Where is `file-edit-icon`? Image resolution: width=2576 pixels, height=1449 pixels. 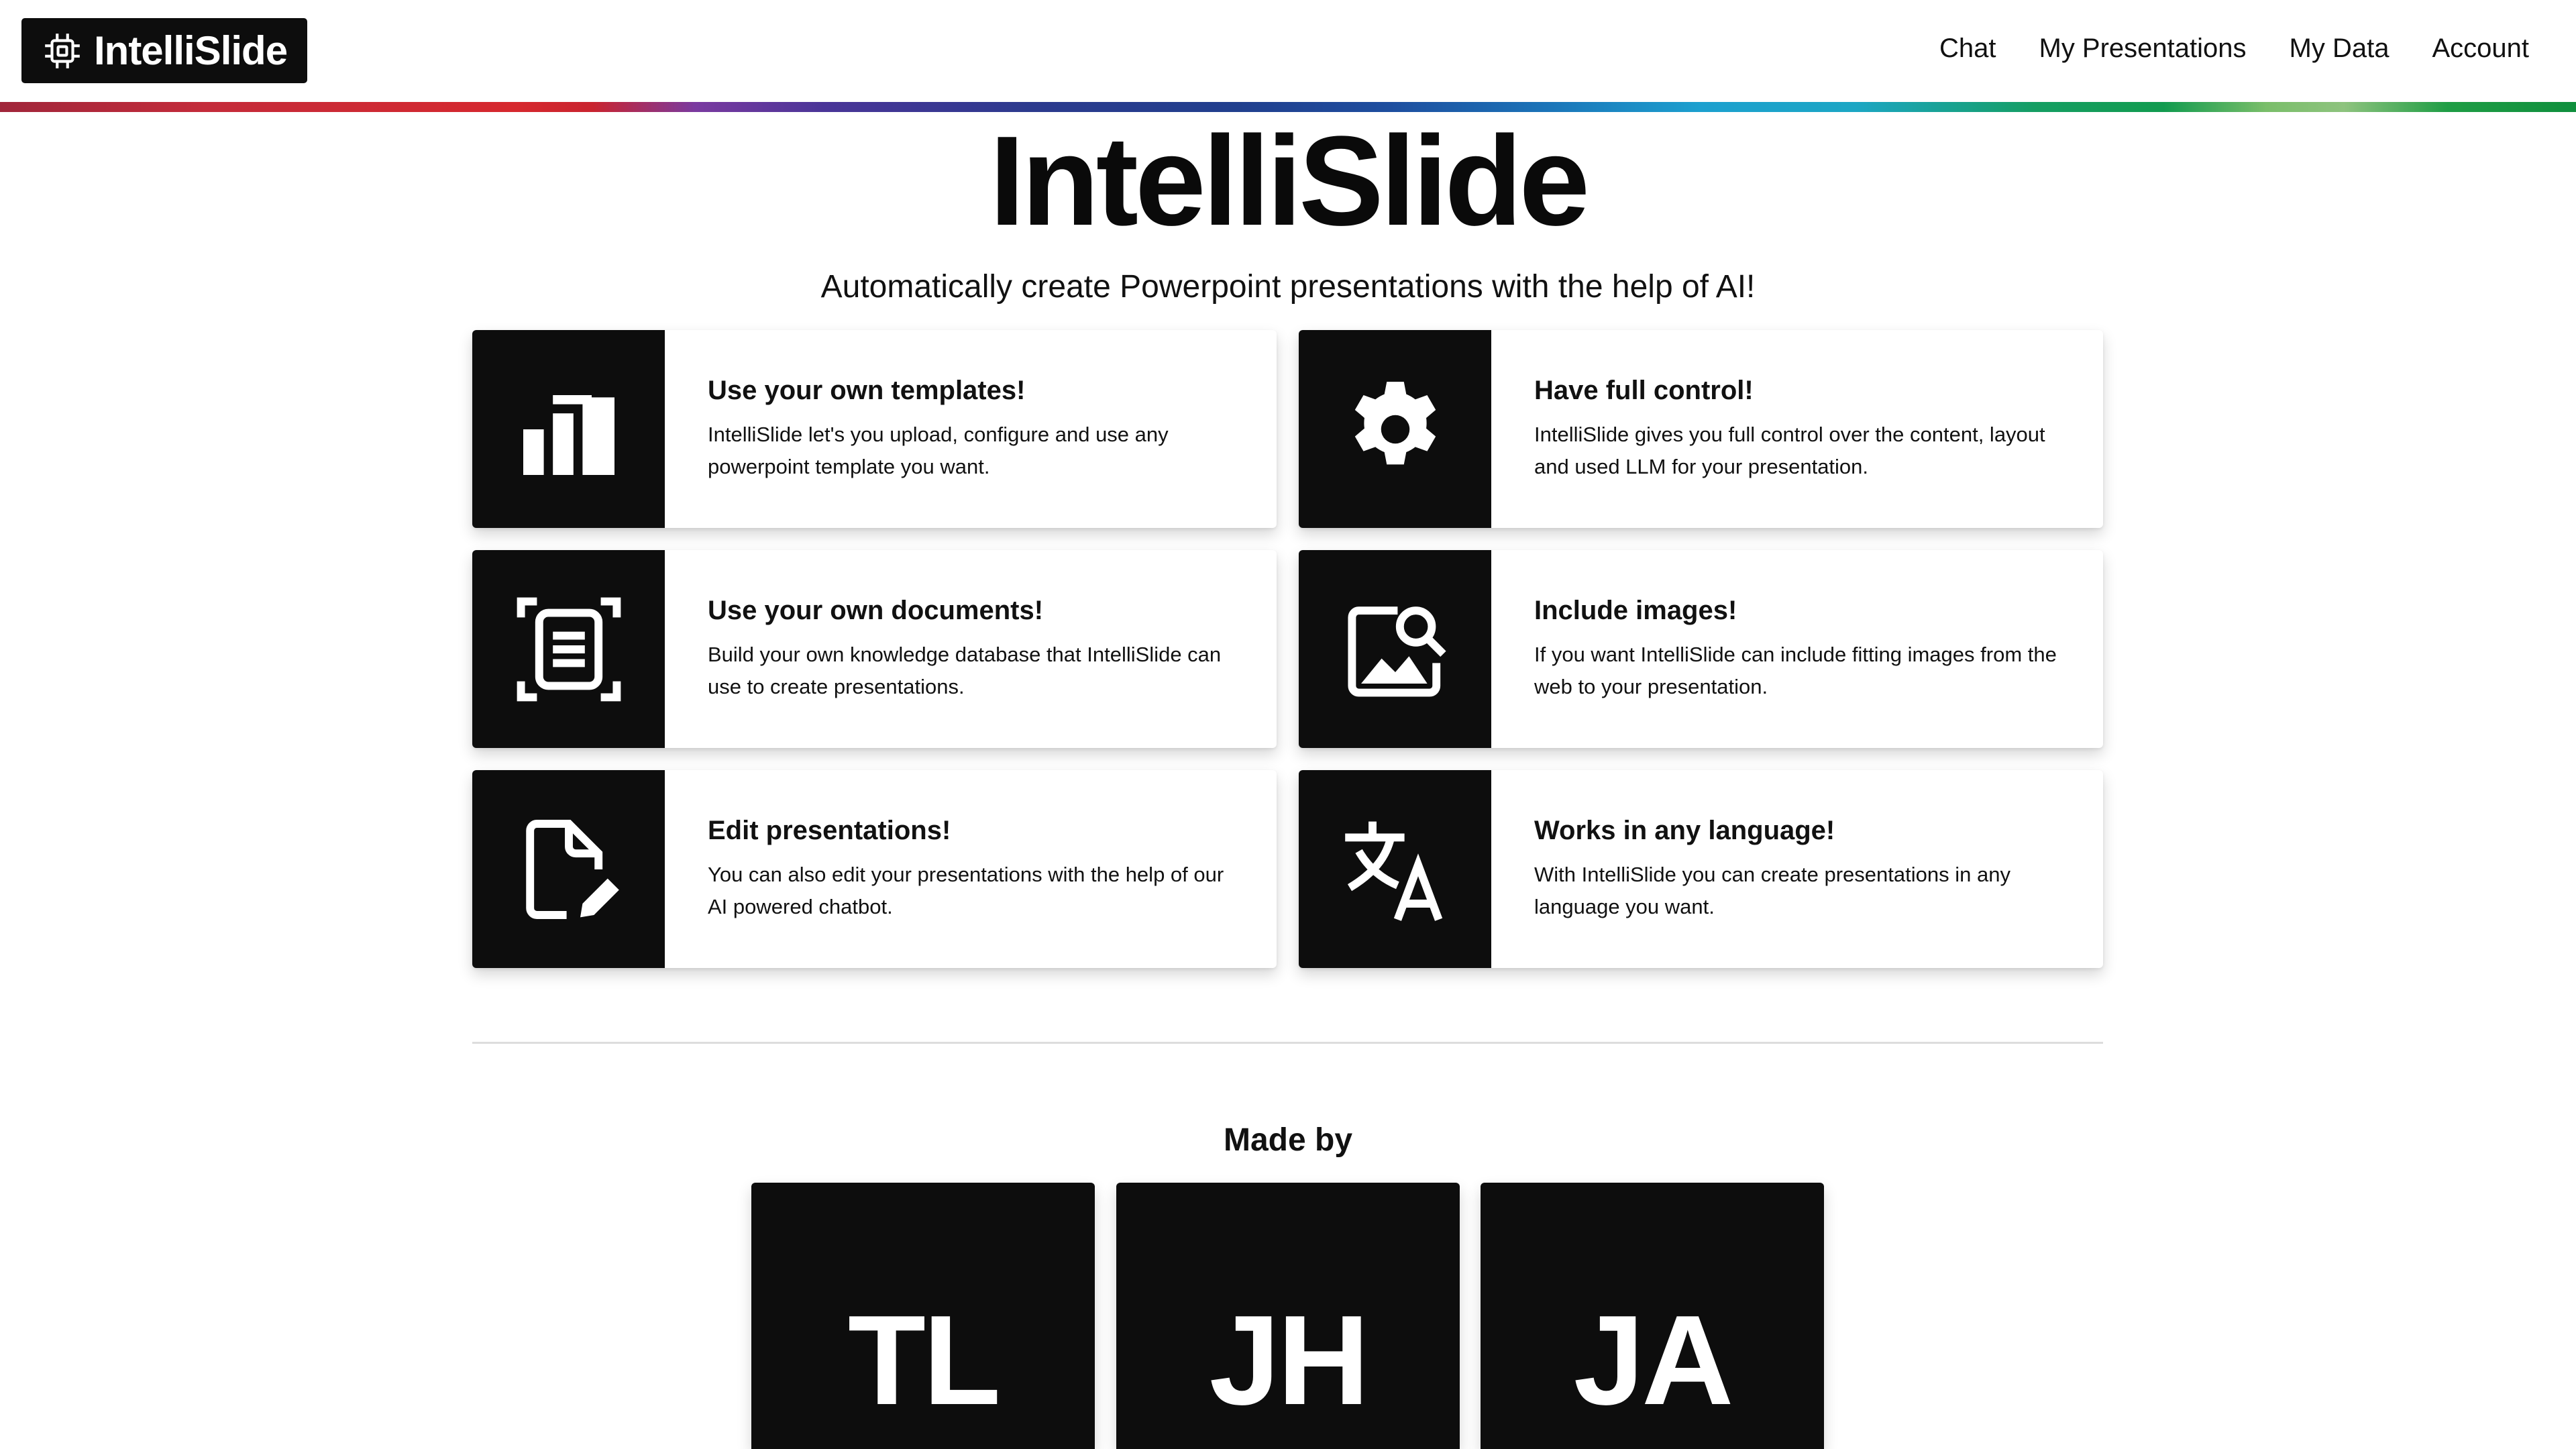 file-edit-icon is located at coordinates (572, 869).